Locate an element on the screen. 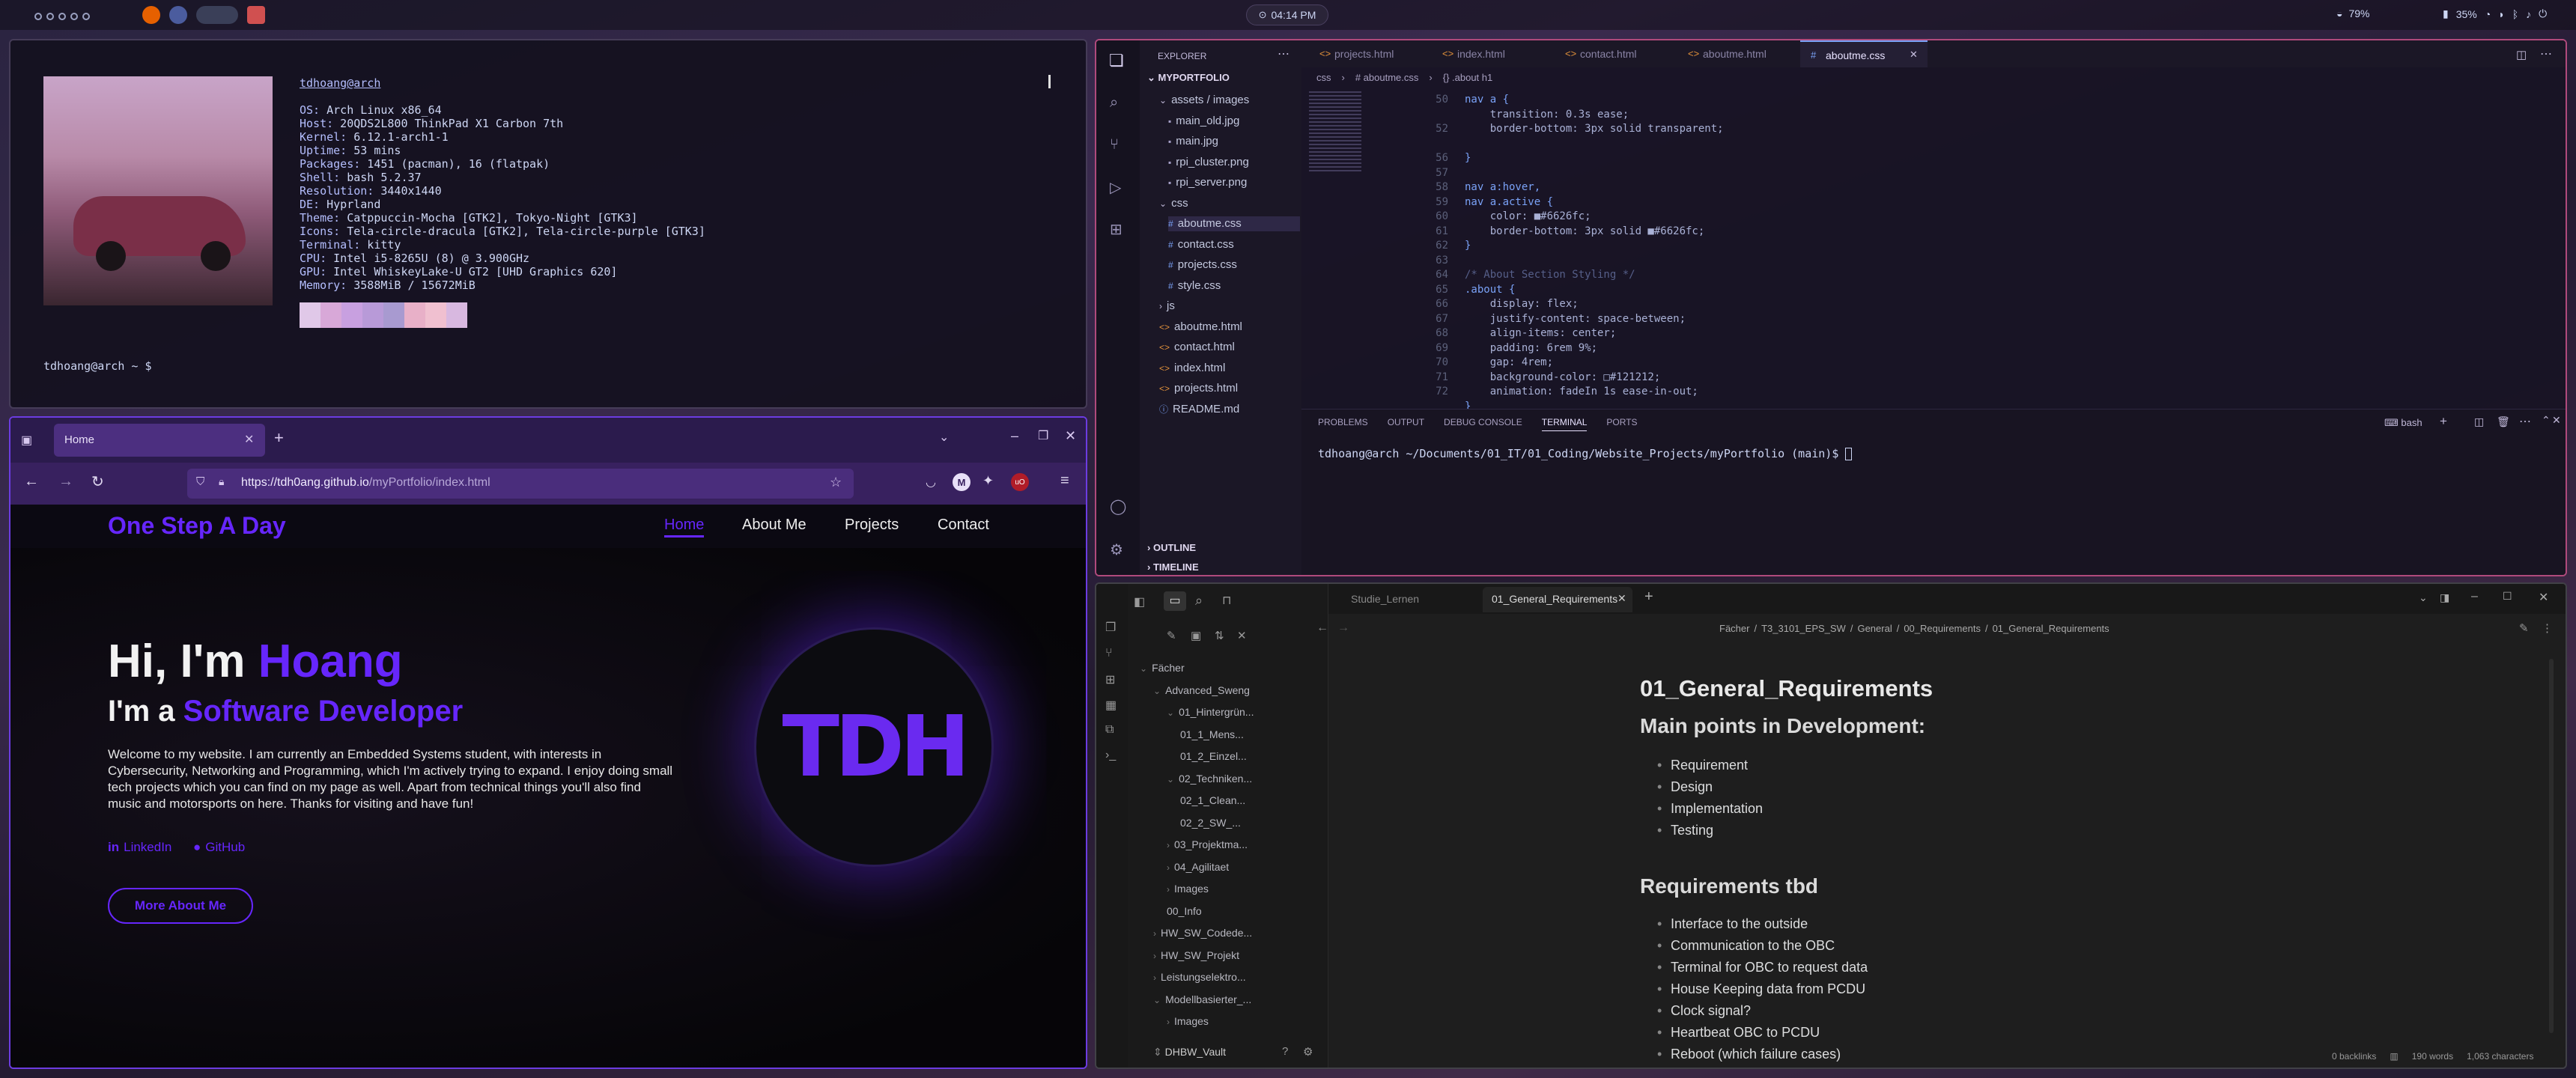 This screenshot has height=1078, width=2576. new-note-icon: ✎ is located at coordinates (1171, 635).